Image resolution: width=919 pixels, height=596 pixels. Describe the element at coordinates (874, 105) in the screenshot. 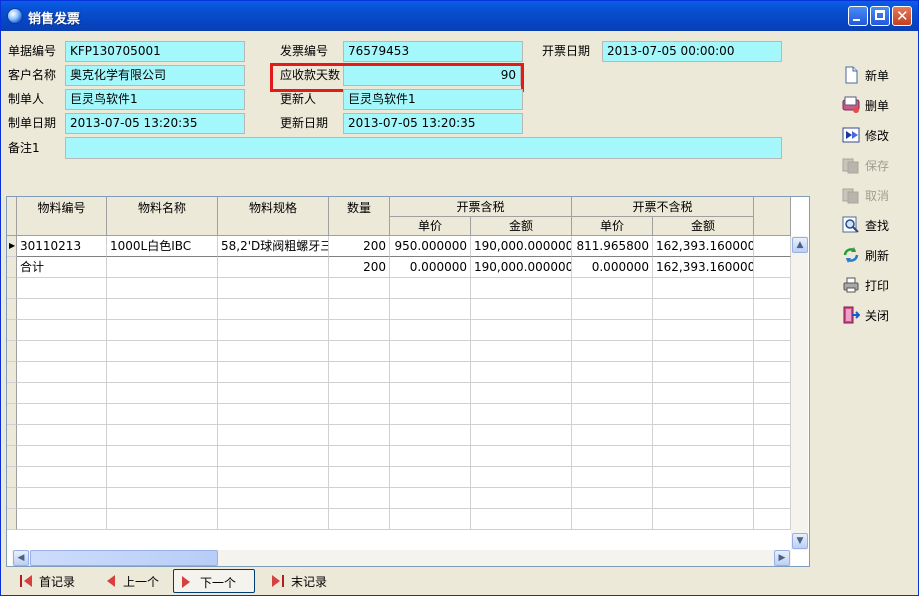

I see `delete-button: 删单` at that location.